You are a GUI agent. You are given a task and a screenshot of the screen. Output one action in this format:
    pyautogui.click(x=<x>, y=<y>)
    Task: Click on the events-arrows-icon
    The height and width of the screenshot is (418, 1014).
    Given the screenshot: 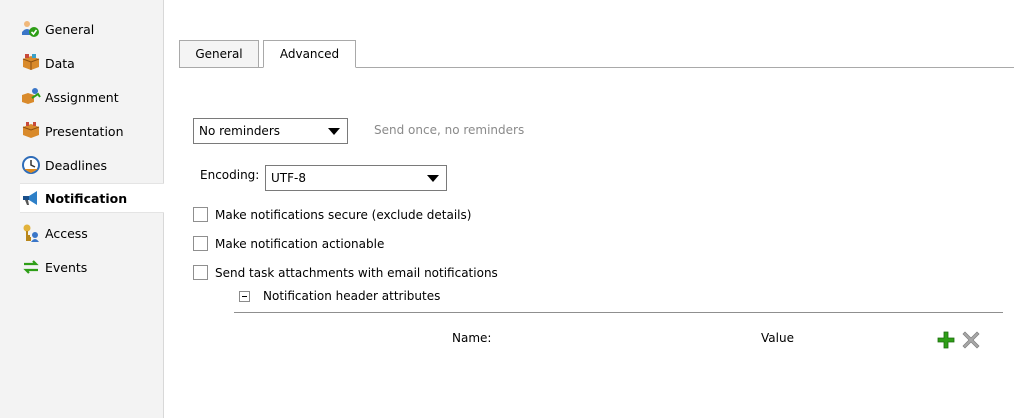 What is the action you would take?
    pyautogui.click(x=31, y=267)
    